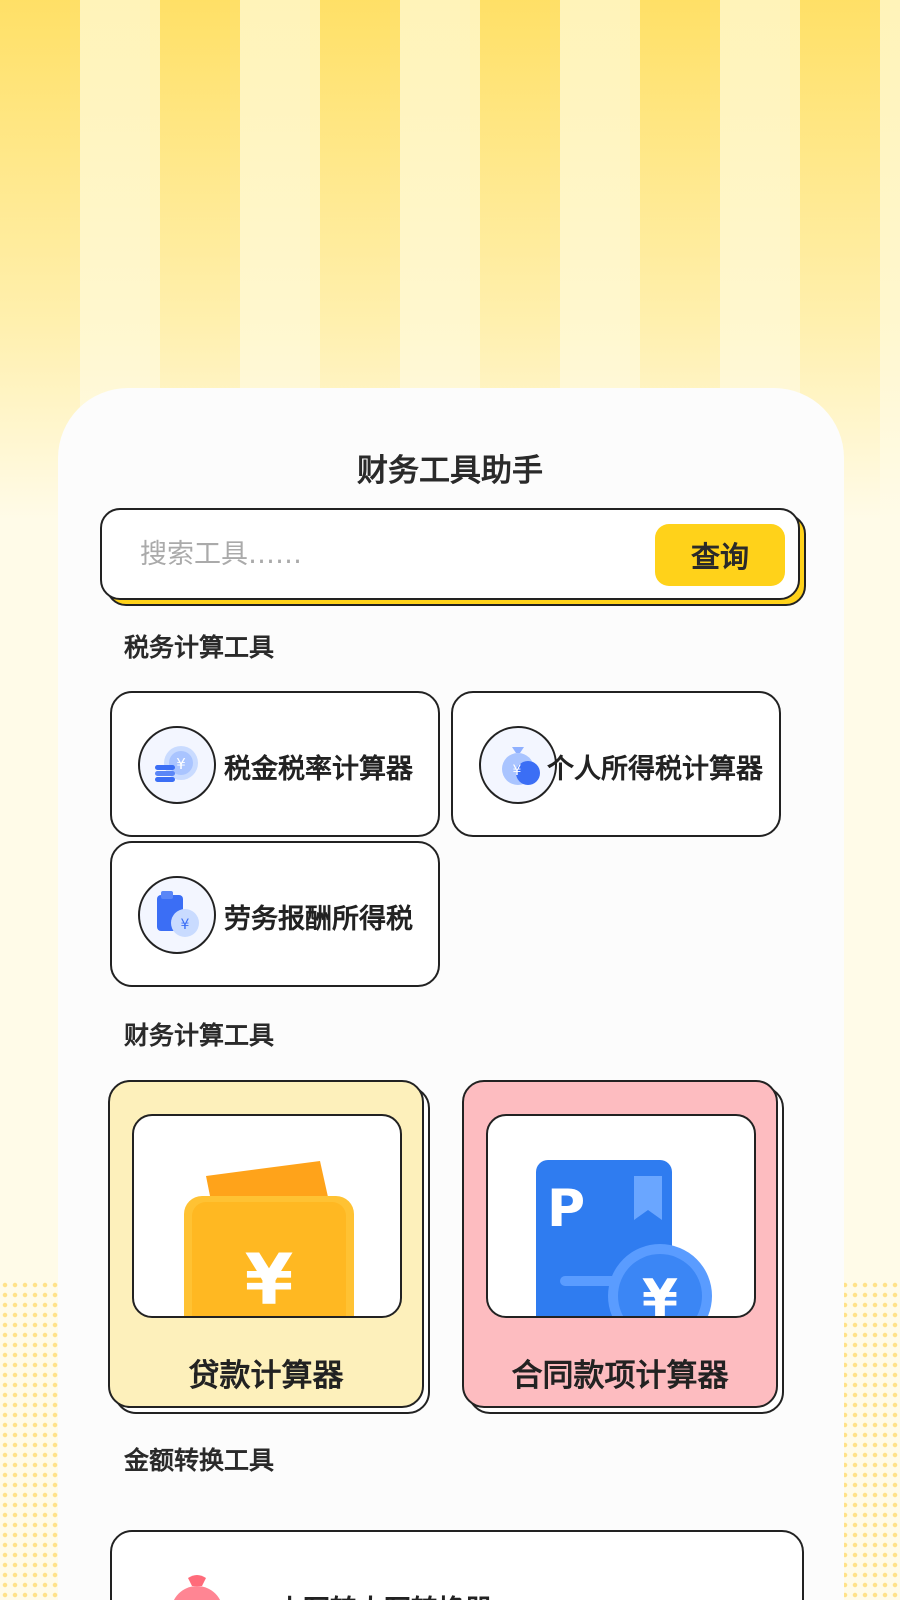 The height and width of the screenshot is (1600, 900). I want to click on dot-pattern-left, so click(30, 1440).